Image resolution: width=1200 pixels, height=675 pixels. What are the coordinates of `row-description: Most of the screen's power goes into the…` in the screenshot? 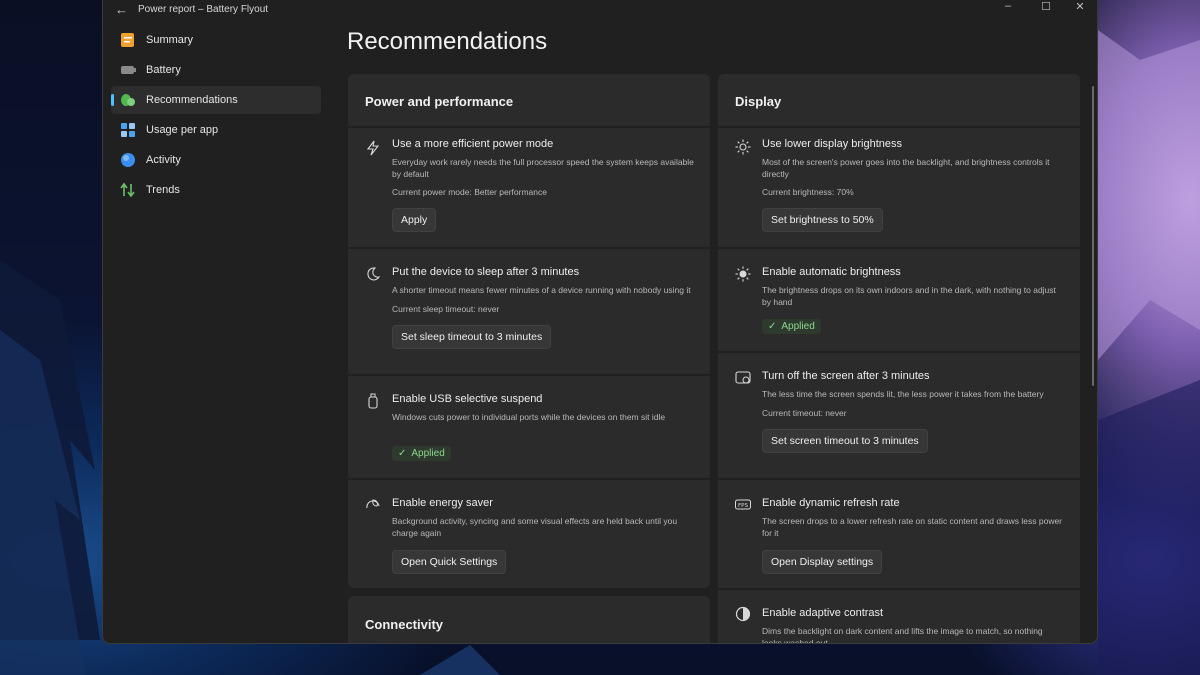 It's located at (906, 168).